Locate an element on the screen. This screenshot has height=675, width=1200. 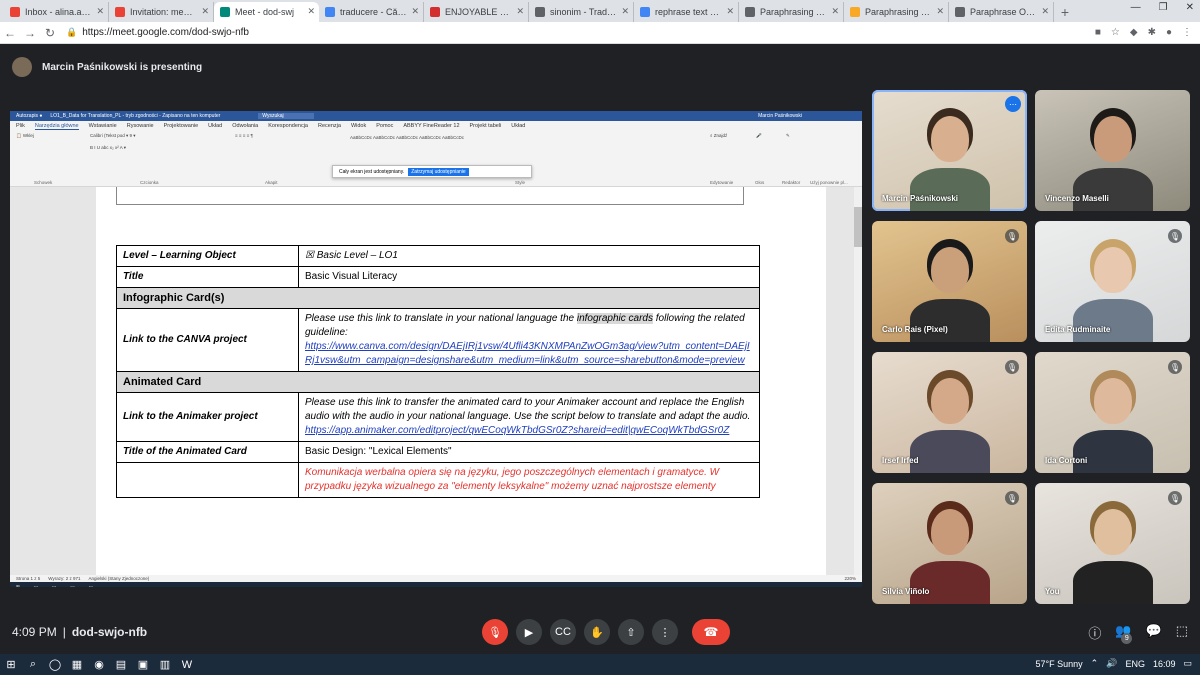
browser-tab: traducere - Căutare ✕ is located at coordinates (371, 12).